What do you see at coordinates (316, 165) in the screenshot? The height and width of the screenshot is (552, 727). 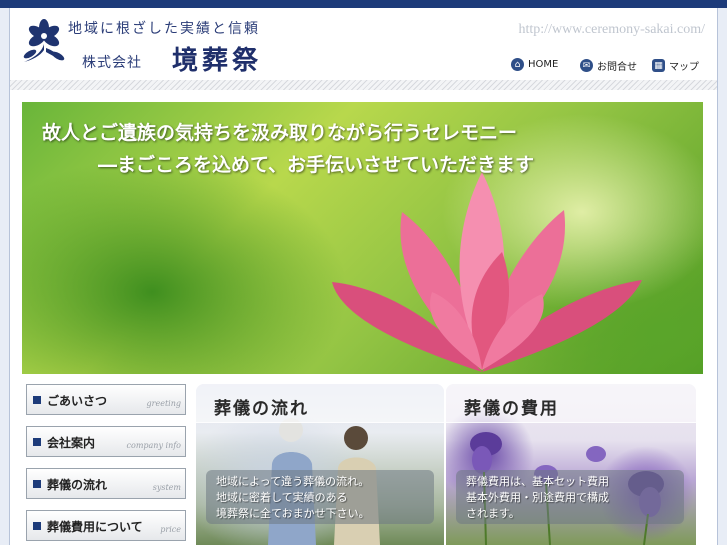 I see `hero-subheadline: ―まごころを込めて、お手伝いさせていただきます` at bounding box center [316, 165].